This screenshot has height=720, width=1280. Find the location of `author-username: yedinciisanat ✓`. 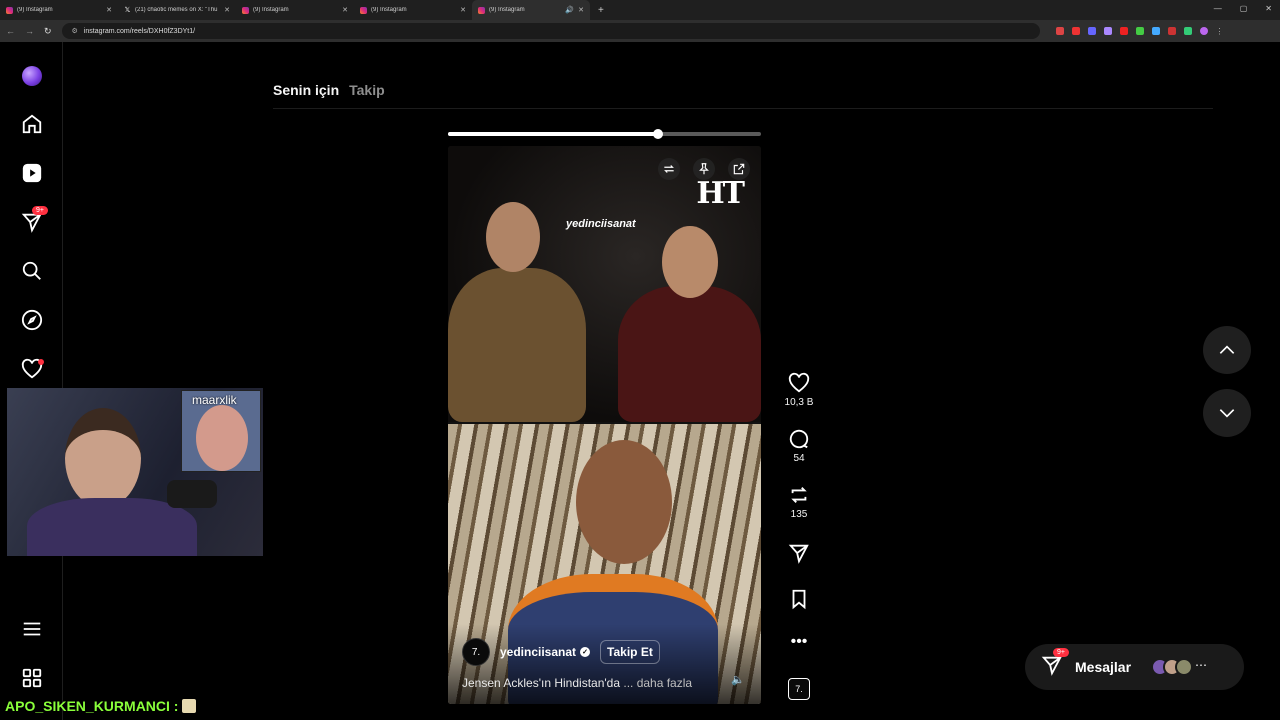

author-username: yedinciisanat ✓ is located at coordinates (545, 652).